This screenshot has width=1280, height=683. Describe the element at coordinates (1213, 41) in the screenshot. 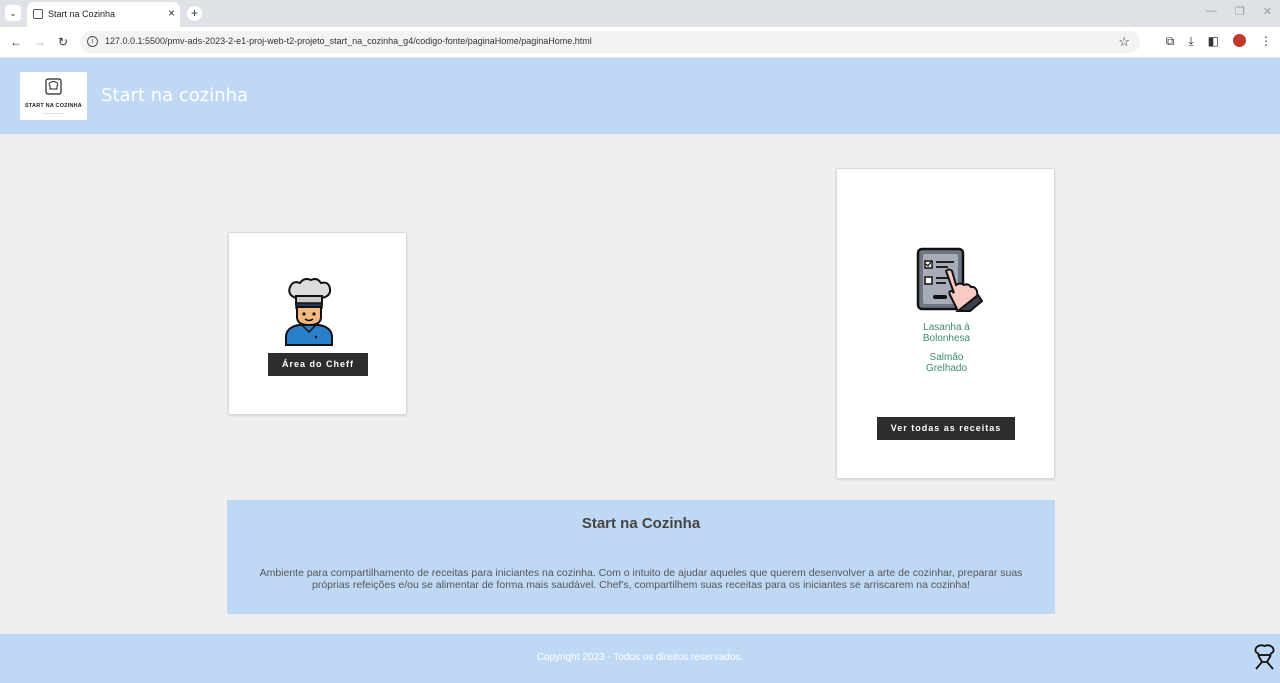

I see `sidepanel-icon: ◧` at that location.